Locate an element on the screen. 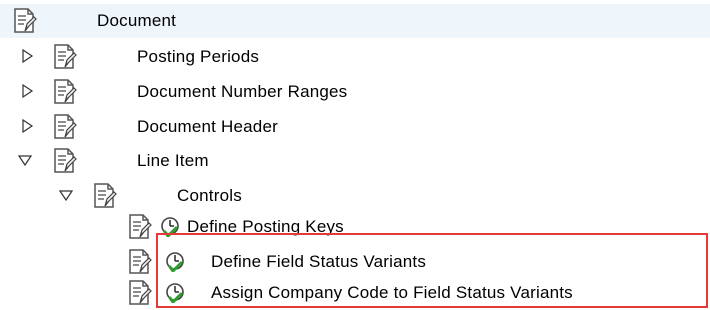  tree-node-label: Document Header is located at coordinates (207, 126).